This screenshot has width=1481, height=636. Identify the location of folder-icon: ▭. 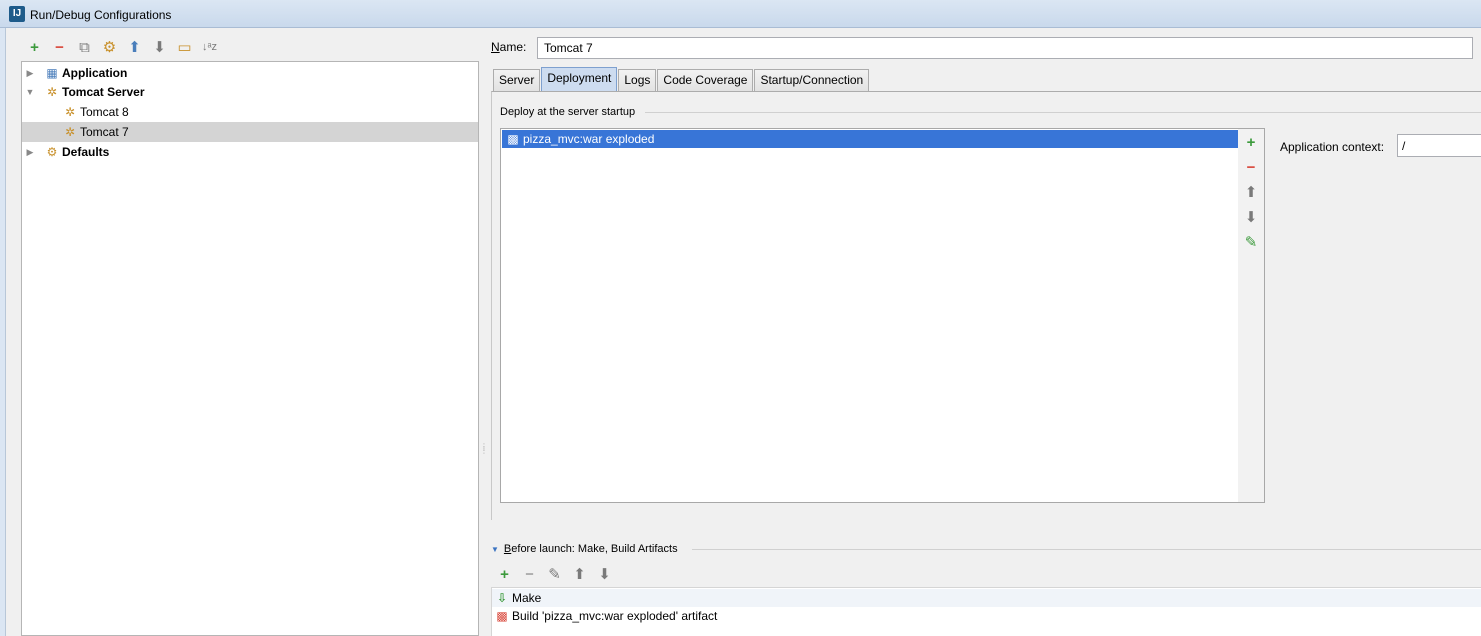
(184, 47).